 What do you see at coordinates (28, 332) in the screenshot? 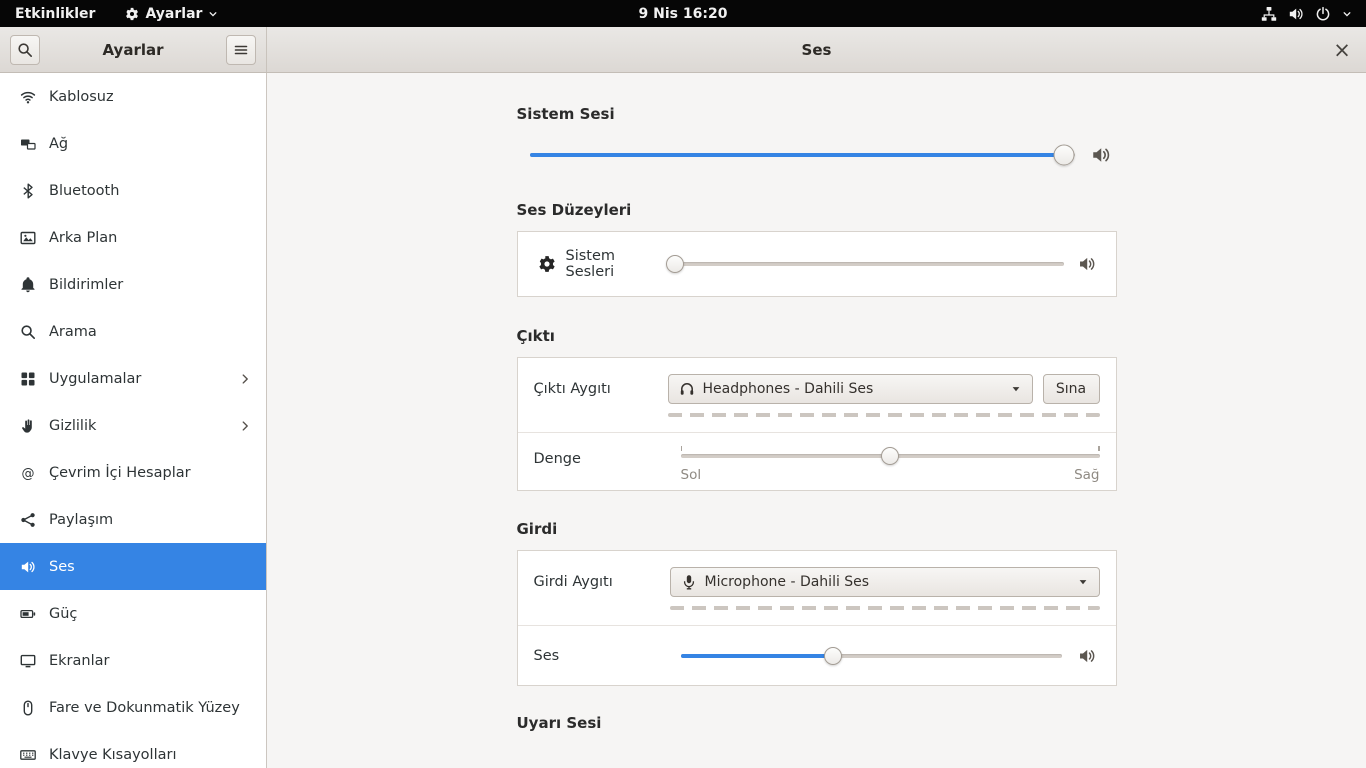
I see `search-icon` at bounding box center [28, 332].